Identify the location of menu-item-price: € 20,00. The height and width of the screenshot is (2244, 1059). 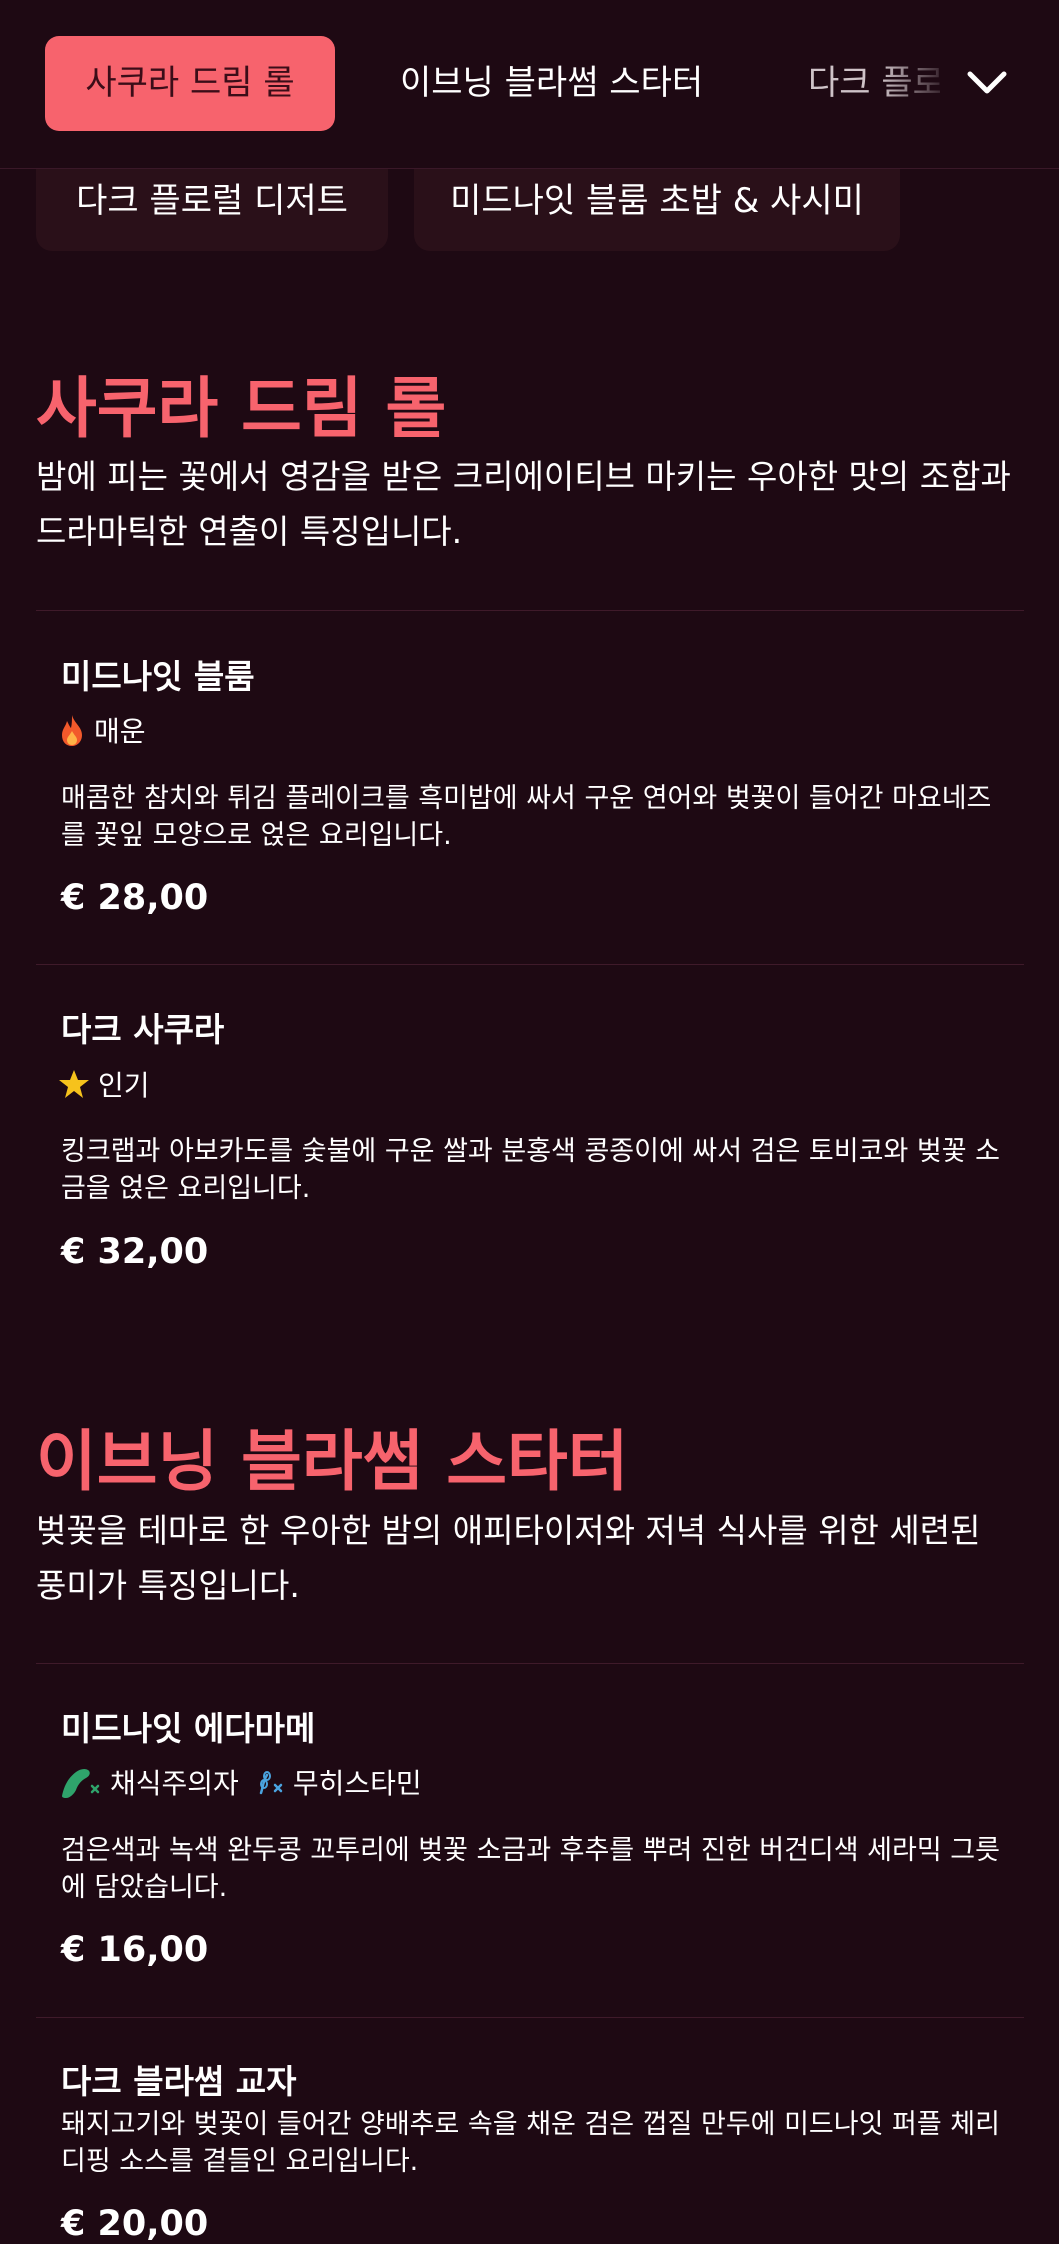
(135, 2224).